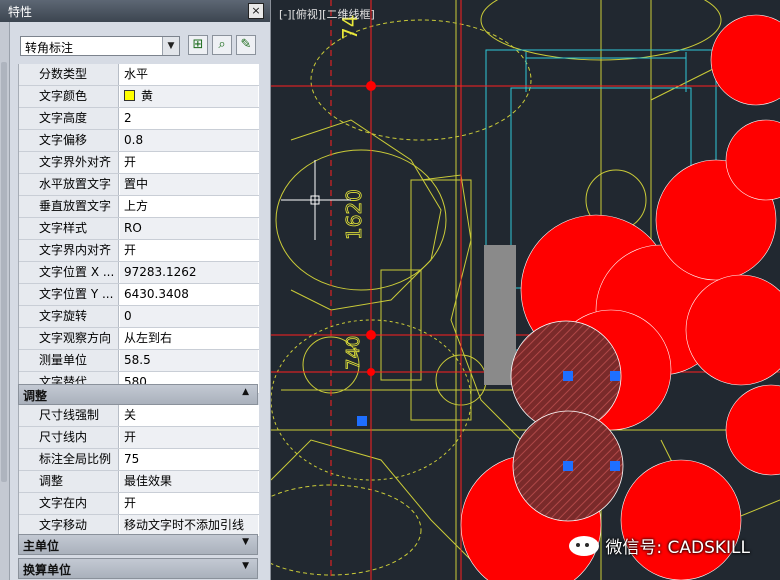 The image size is (780, 580). Describe the element at coordinates (4, 272) in the screenshot. I see `scrollbar-thumb` at that location.